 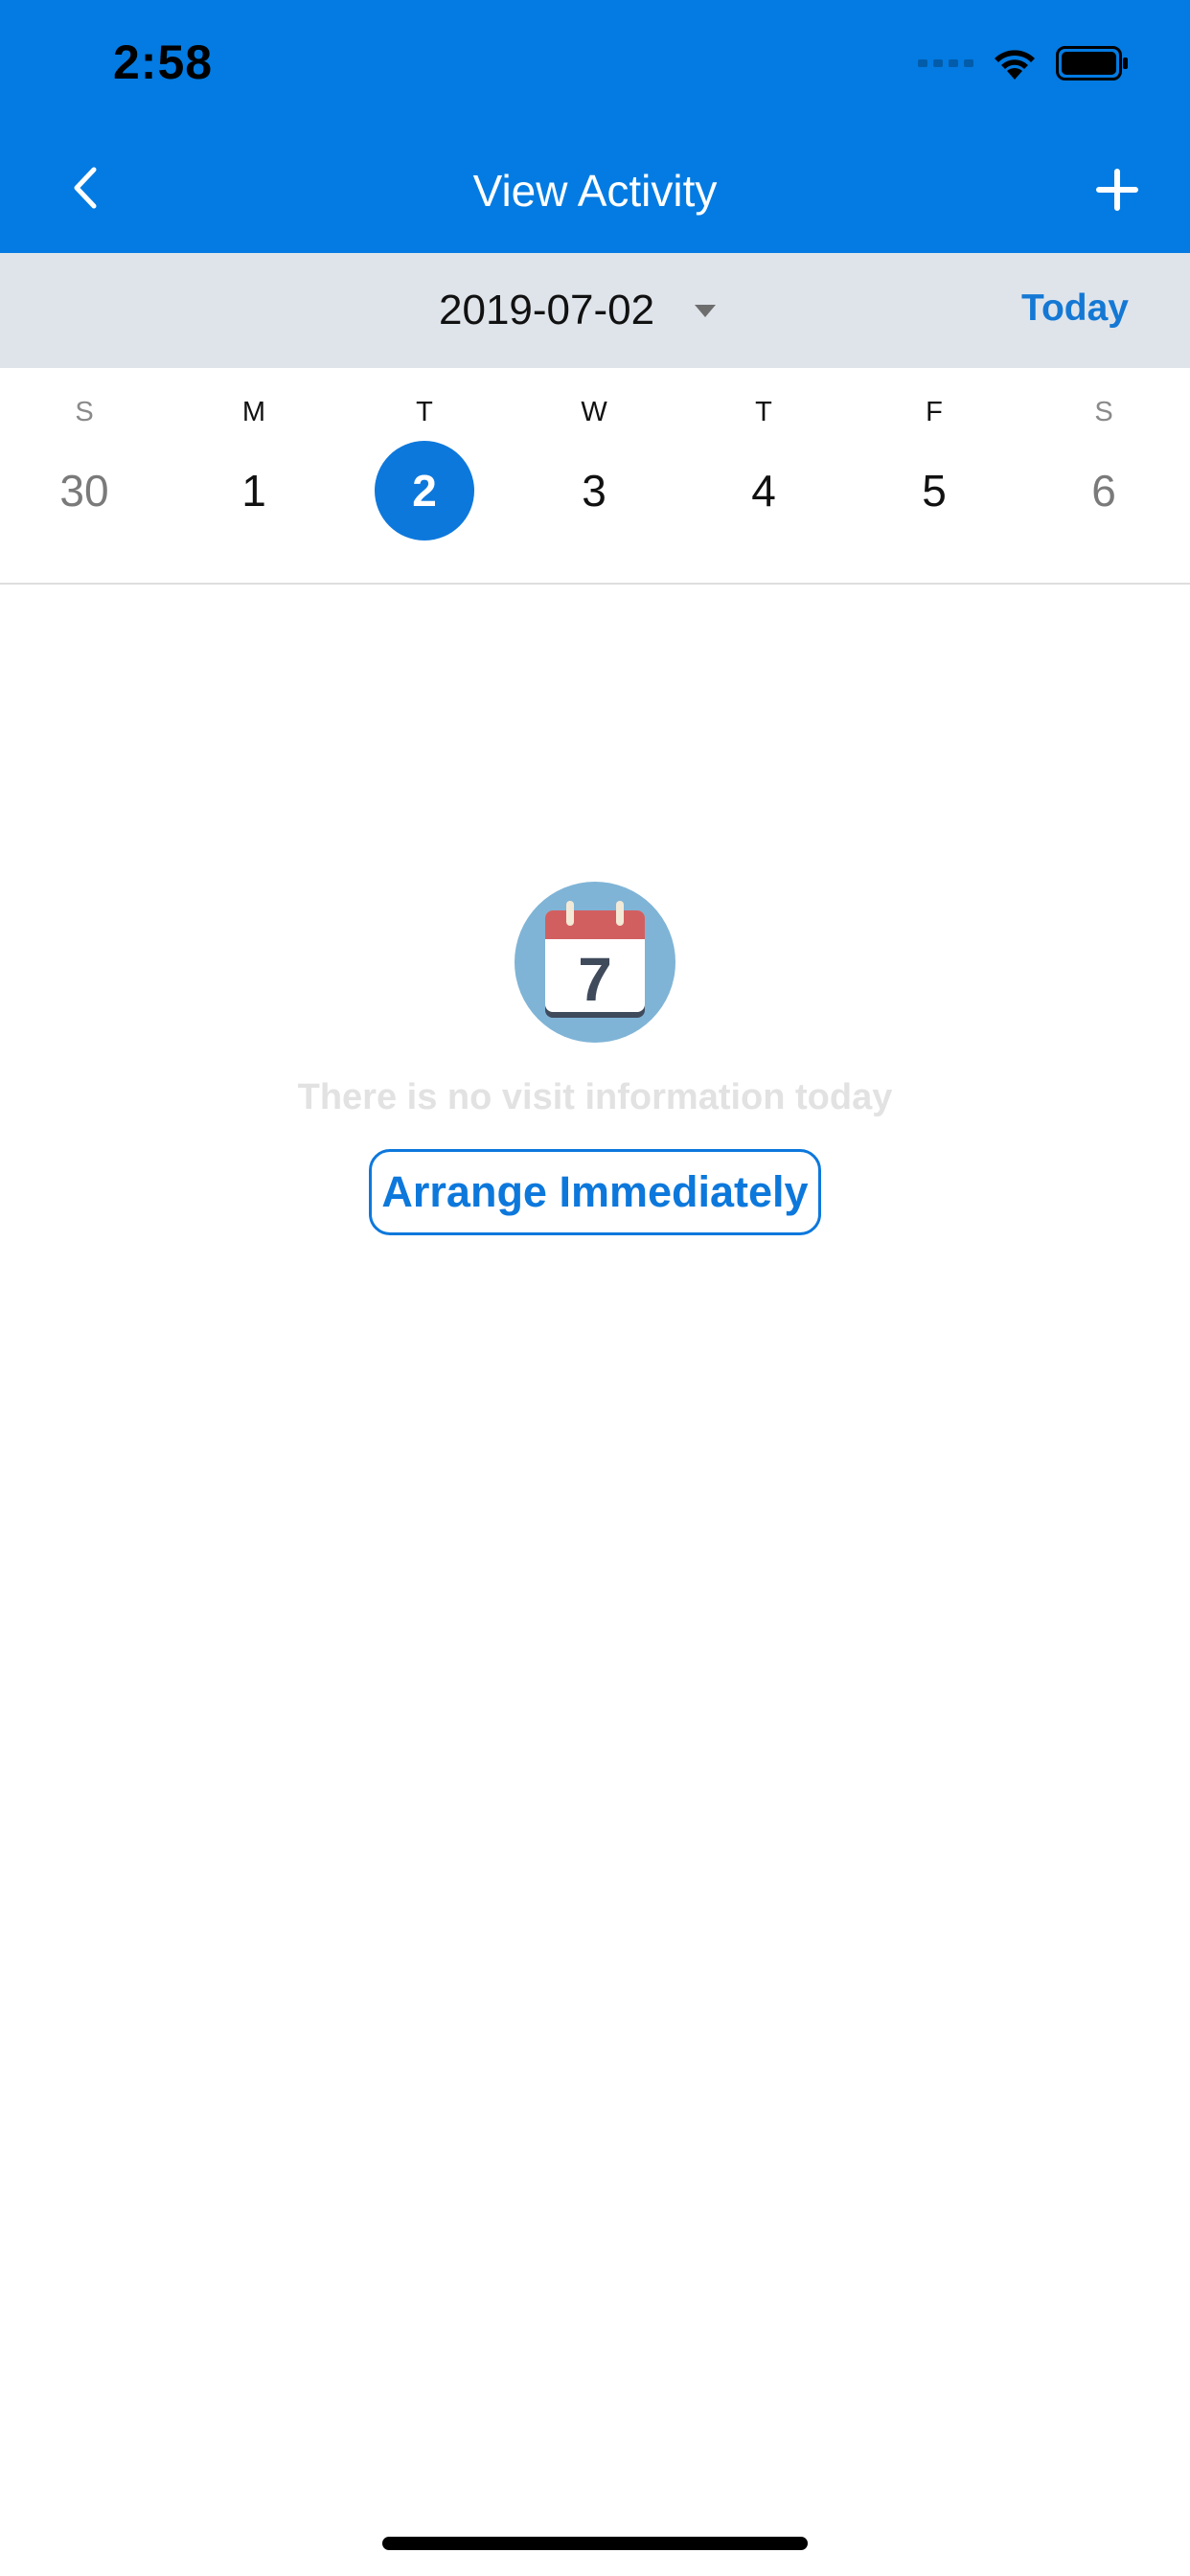 What do you see at coordinates (254, 412) in the screenshot?
I see `day-letter: M` at bounding box center [254, 412].